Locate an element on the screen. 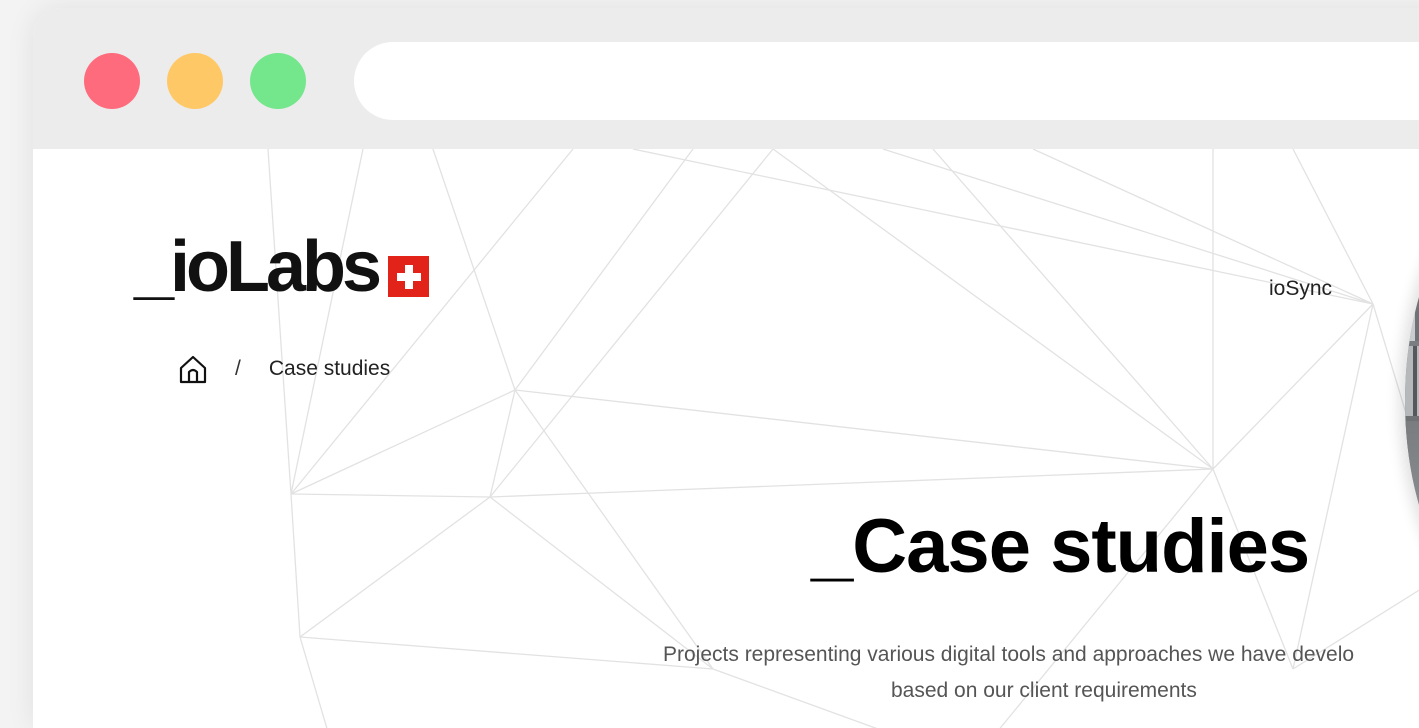 The width and height of the screenshot is (1419, 728). photo-building-lower is located at coordinates (1412, 381).